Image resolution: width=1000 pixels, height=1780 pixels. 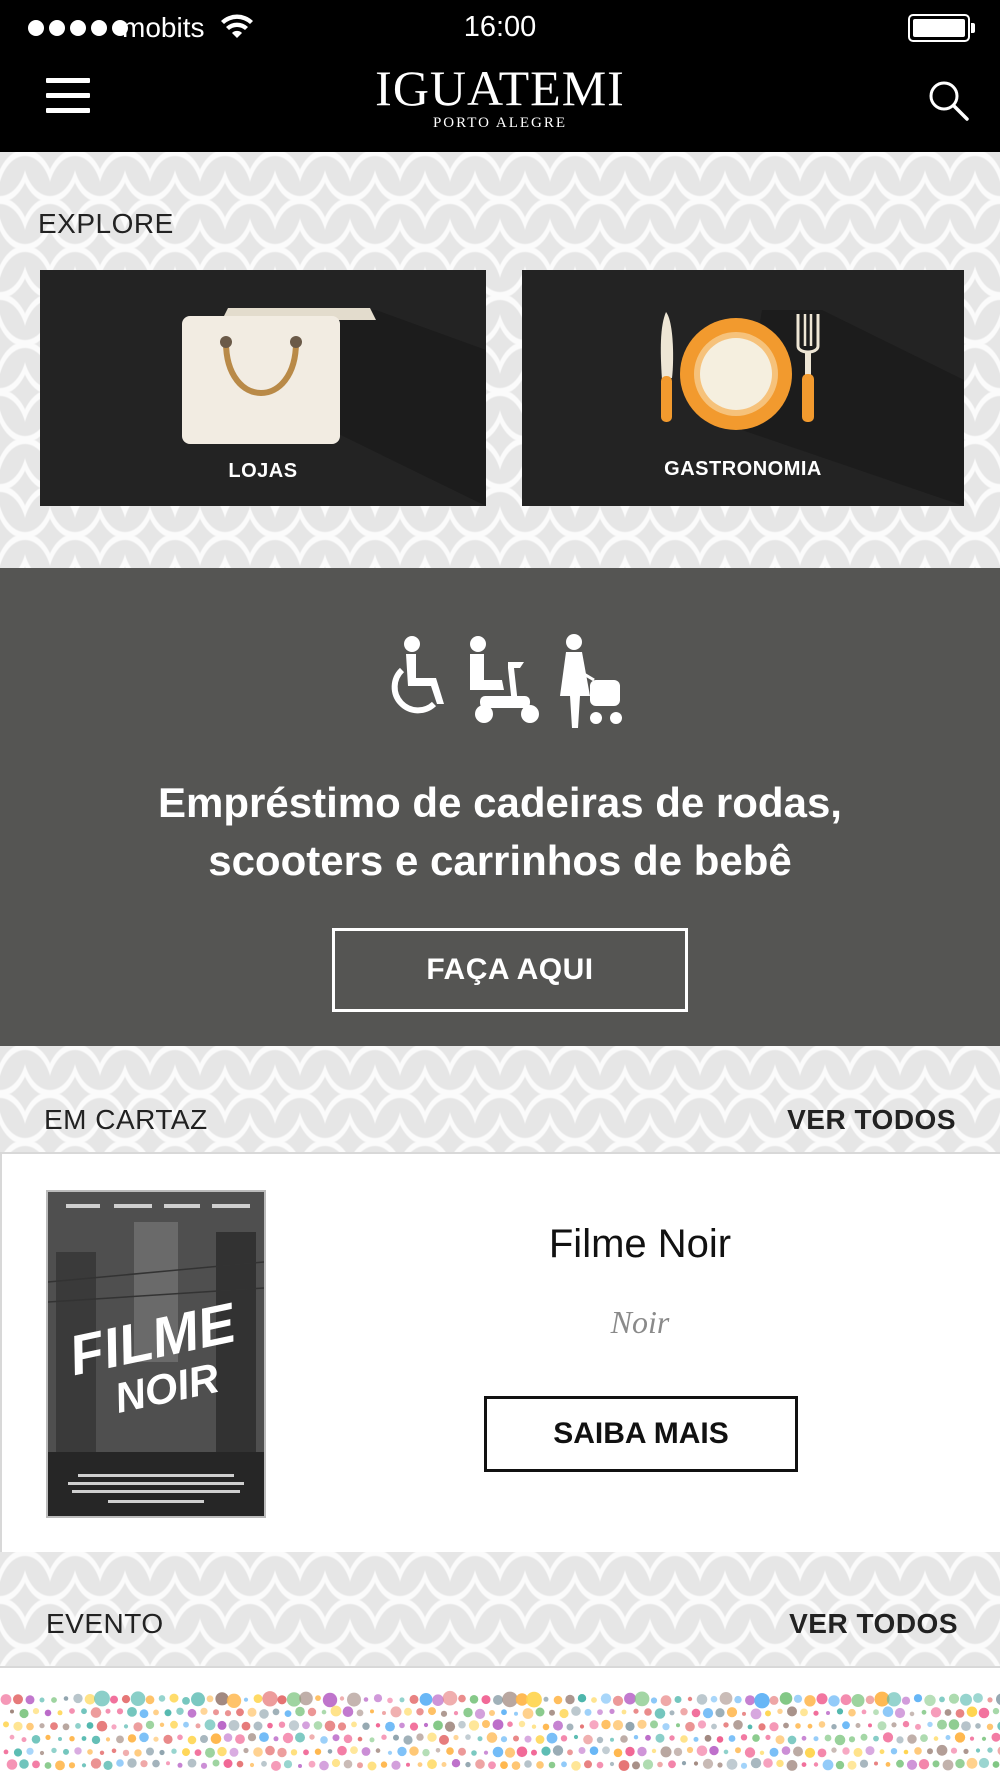 I want to click on saiba-mais-button: SAIBA MAIS, so click(x=641, y=1434).